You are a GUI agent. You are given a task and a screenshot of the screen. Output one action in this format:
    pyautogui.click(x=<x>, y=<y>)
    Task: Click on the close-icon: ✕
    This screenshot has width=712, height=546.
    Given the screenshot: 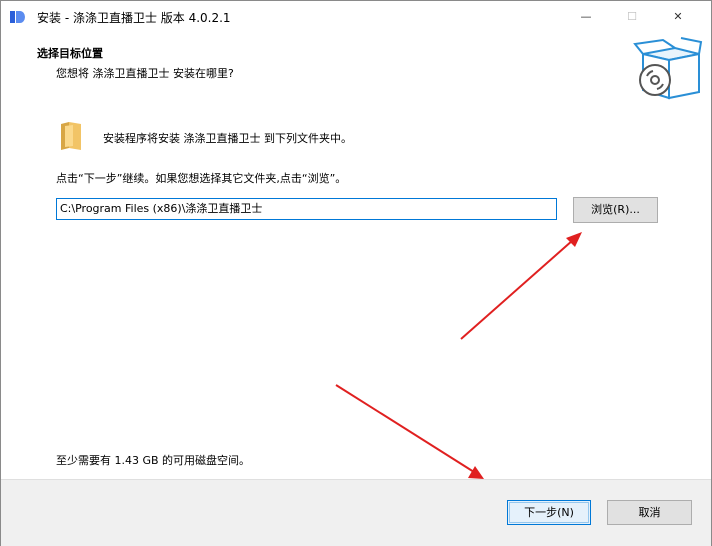 What is the action you would take?
    pyautogui.click(x=678, y=16)
    